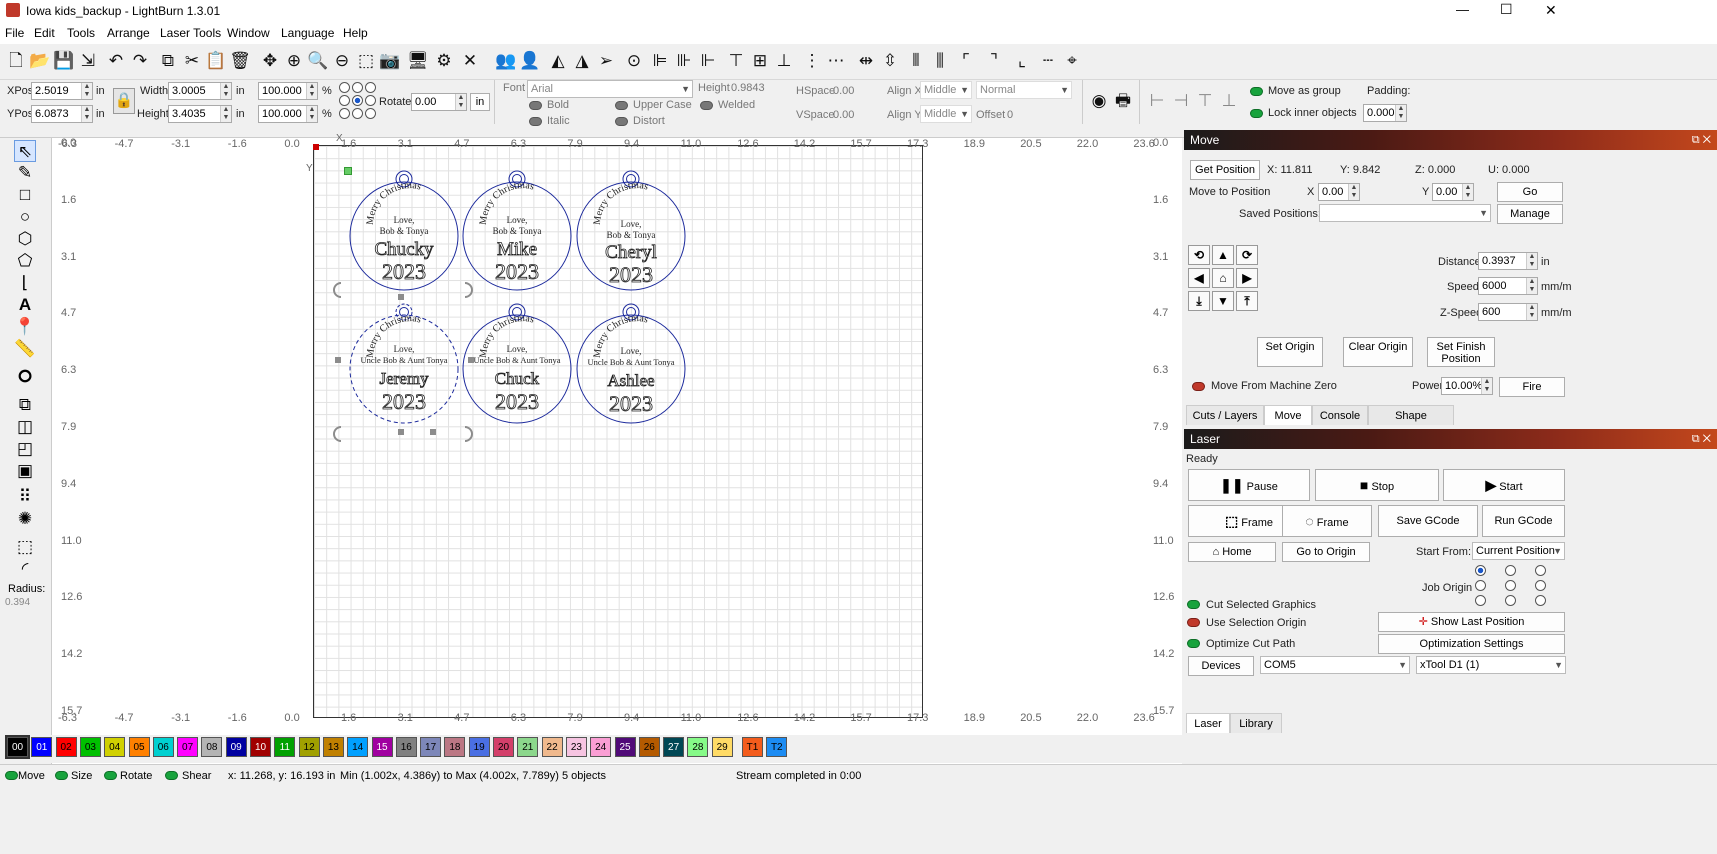 This screenshot has width=1717, height=854. Describe the element at coordinates (61, 775) in the screenshot. I see `status-size-toggle` at that location.